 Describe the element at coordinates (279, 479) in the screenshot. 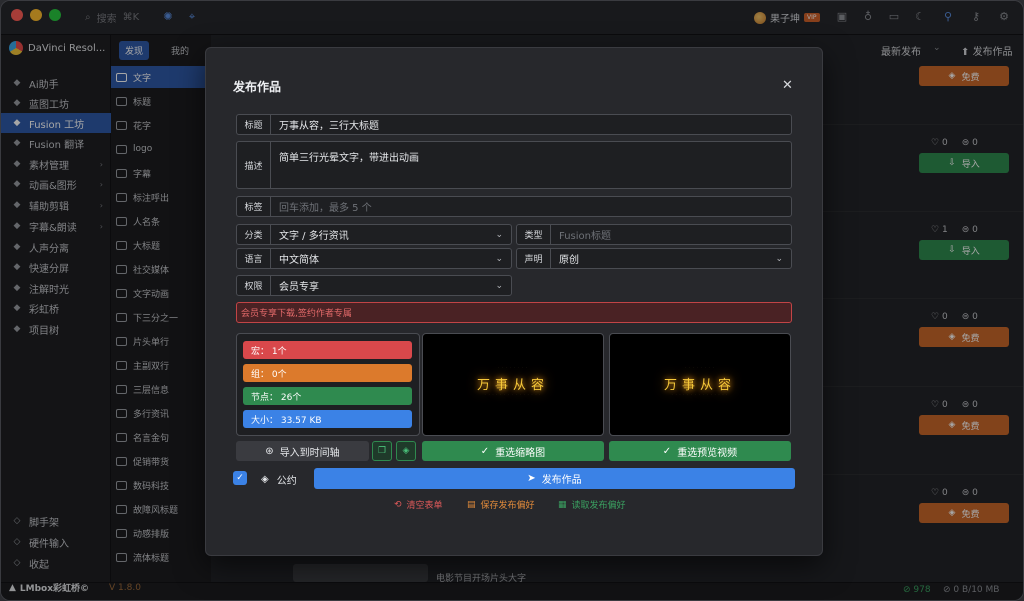

I see `pact-link: ◈ 公约` at that location.